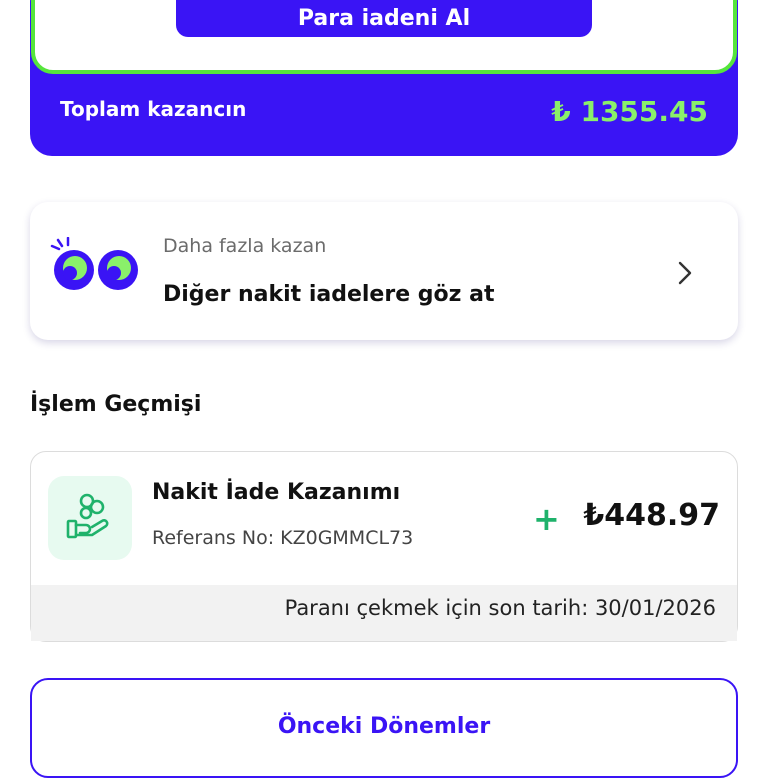 Image resolution: width=768 pixels, height=778 pixels. I want to click on more-cashback-title: Diğer nakit iadelere göz at, so click(329, 294).